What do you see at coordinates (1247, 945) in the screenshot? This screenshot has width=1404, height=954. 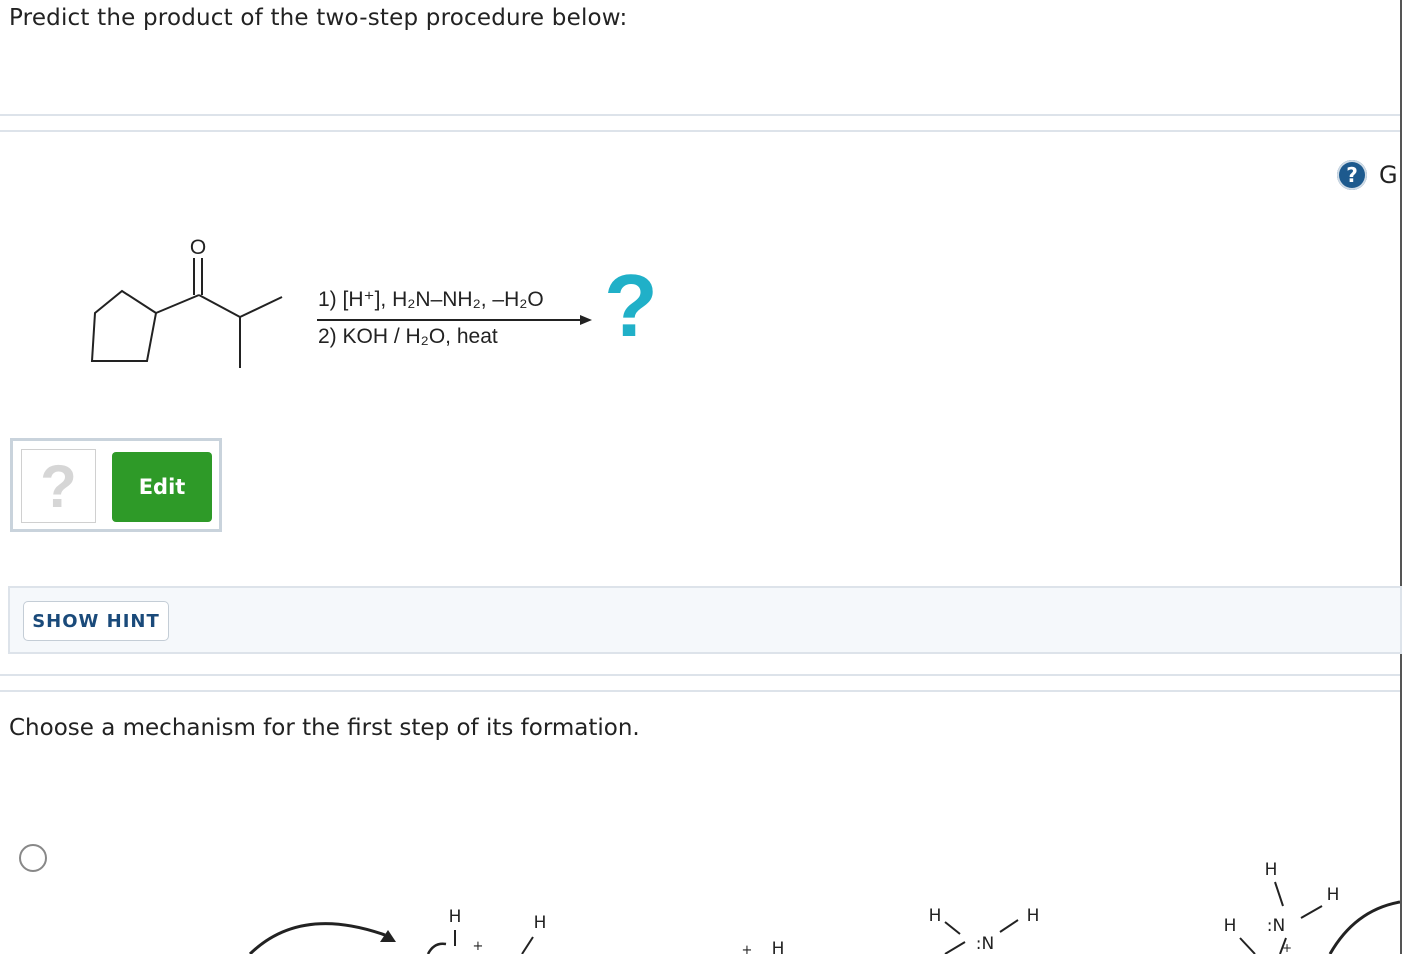 I see `bond-h8` at bounding box center [1247, 945].